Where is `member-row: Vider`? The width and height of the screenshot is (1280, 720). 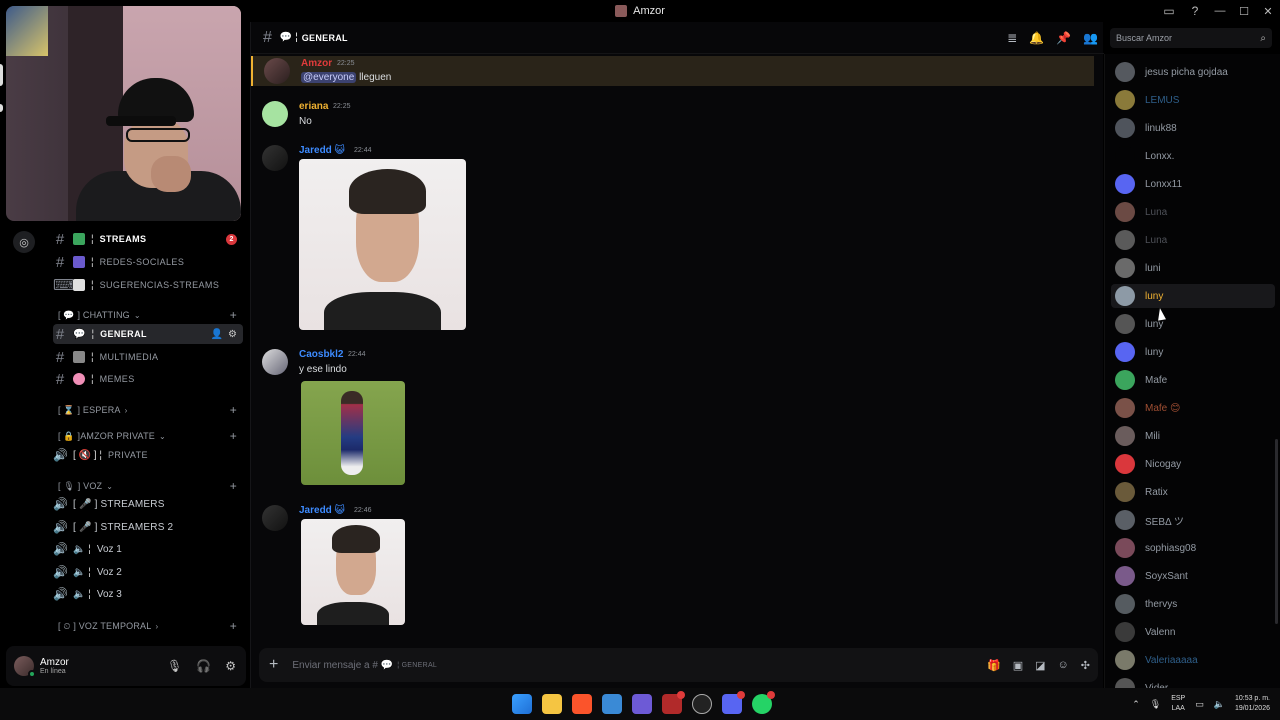 member-row: Vider is located at coordinates (1193, 682).